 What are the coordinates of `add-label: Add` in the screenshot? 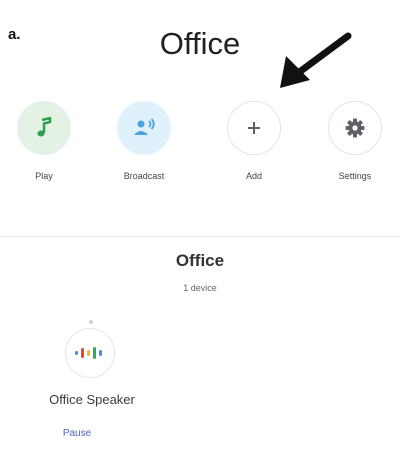 It's located at (253, 176).